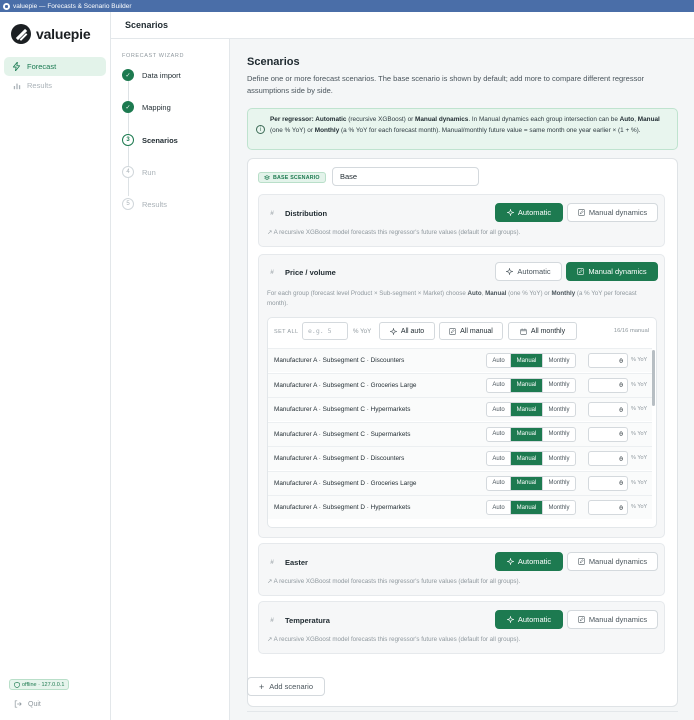  Describe the element at coordinates (16, 85) in the screenshot. I see `bar-chart-icon` at that location.